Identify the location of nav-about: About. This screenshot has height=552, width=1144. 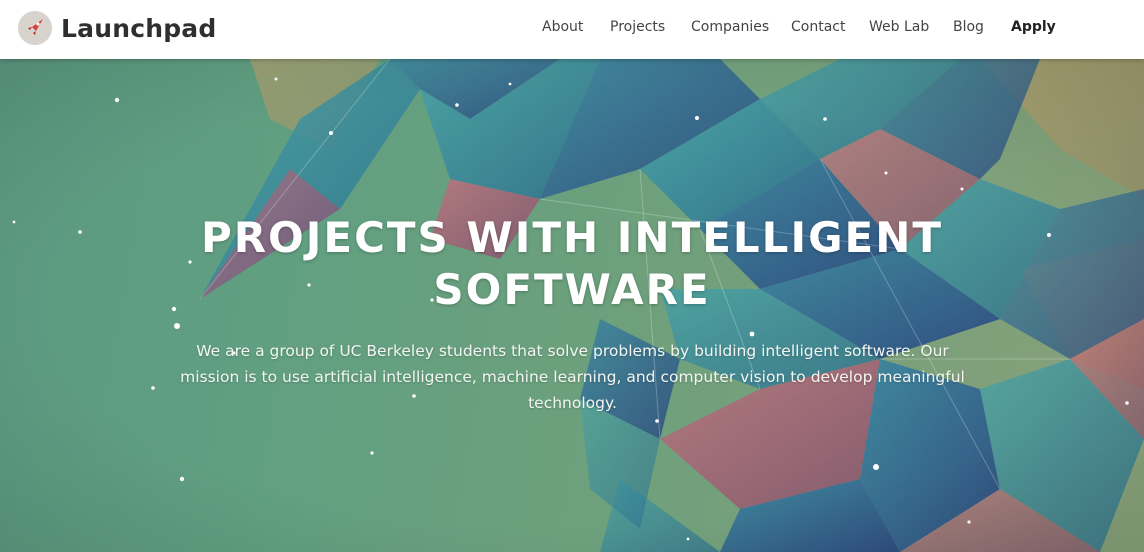
(562, 27).